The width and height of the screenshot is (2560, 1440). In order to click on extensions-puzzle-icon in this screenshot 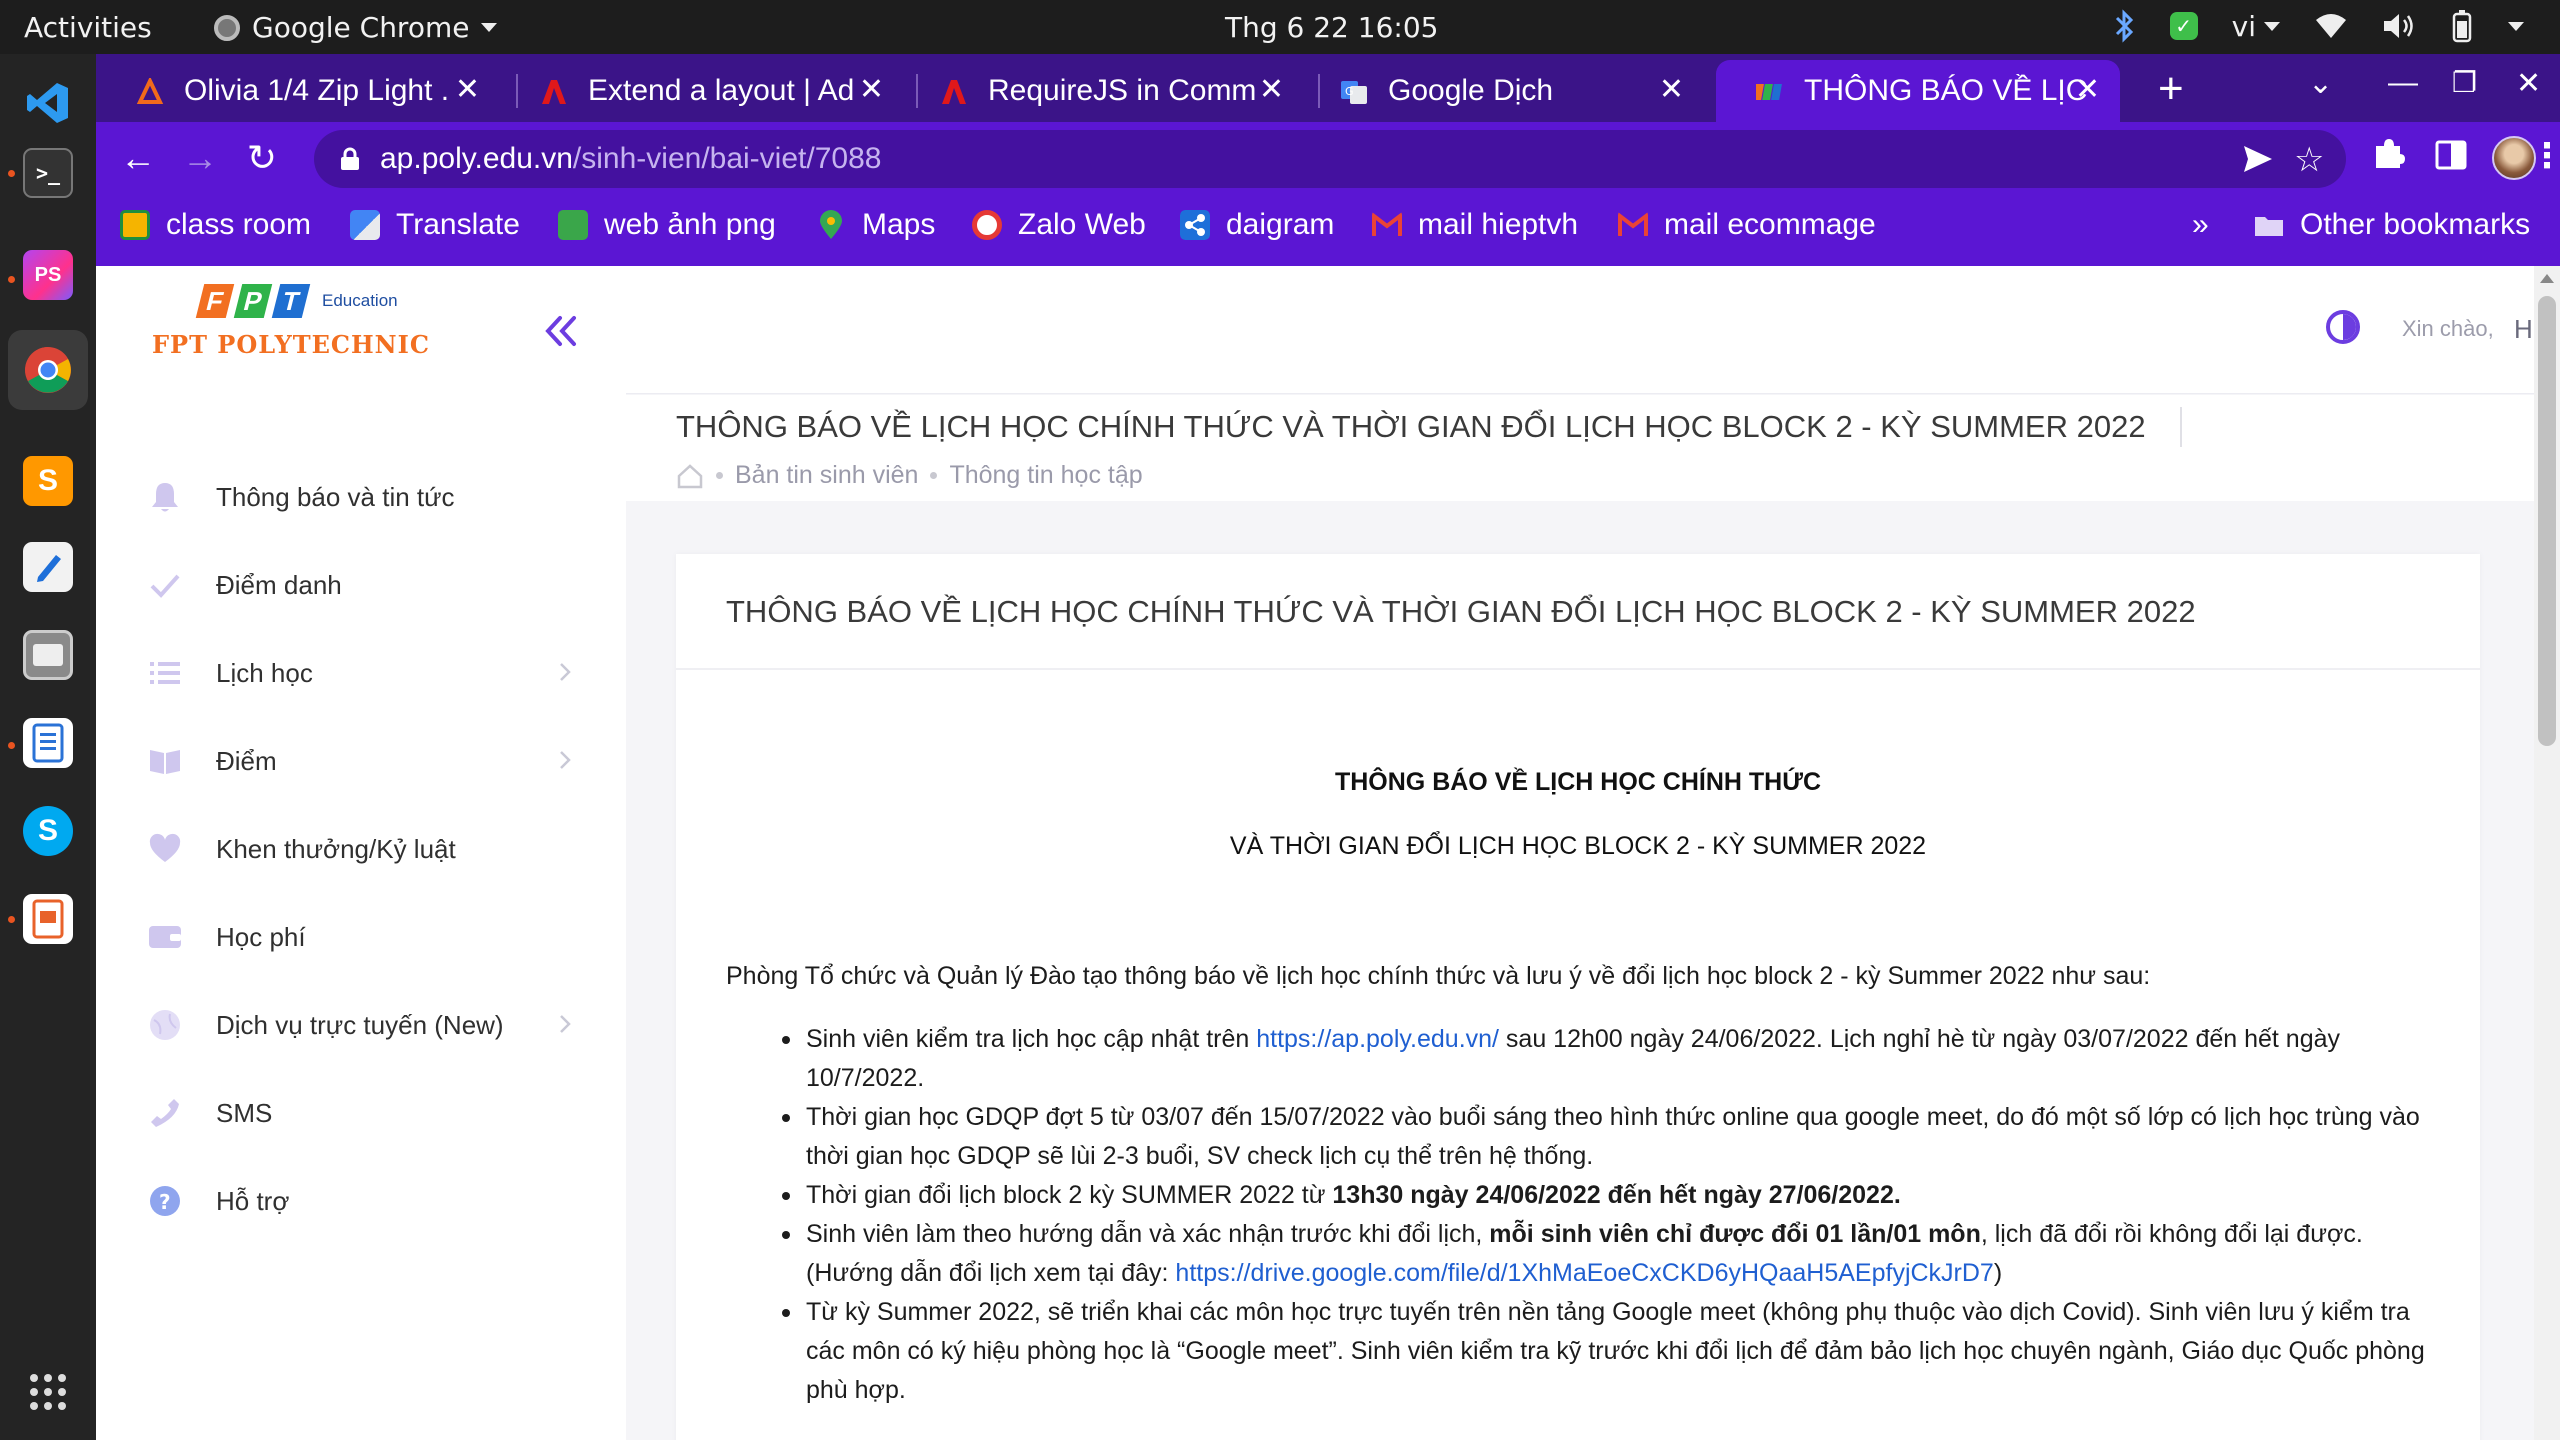, I will do `click(2389, 153)`.